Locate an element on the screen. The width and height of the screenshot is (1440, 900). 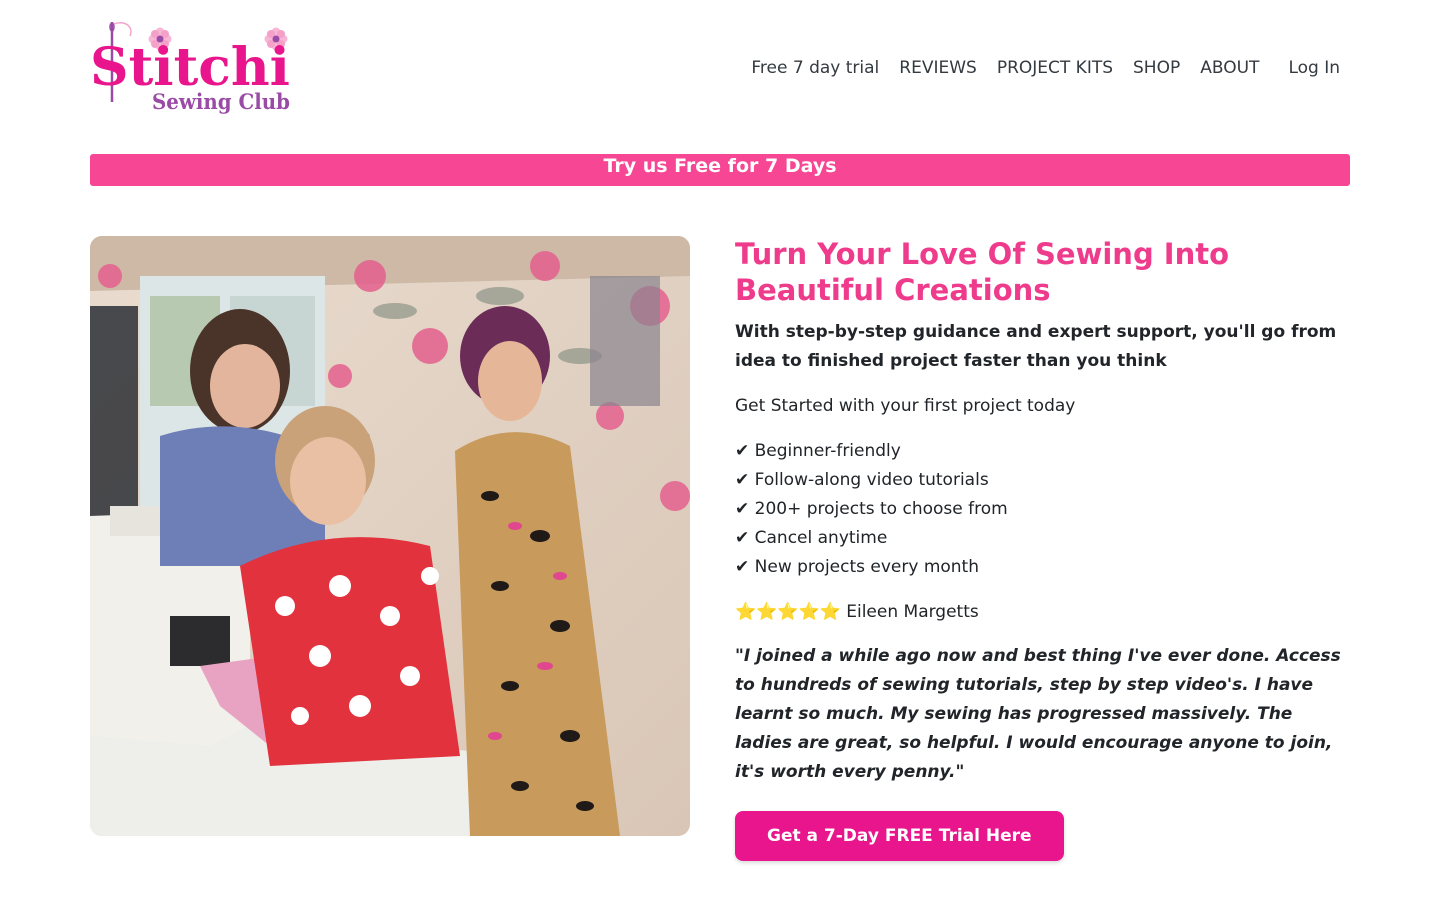
benefit-item: ✔ New projects every month is located at coordinates (857, 567).